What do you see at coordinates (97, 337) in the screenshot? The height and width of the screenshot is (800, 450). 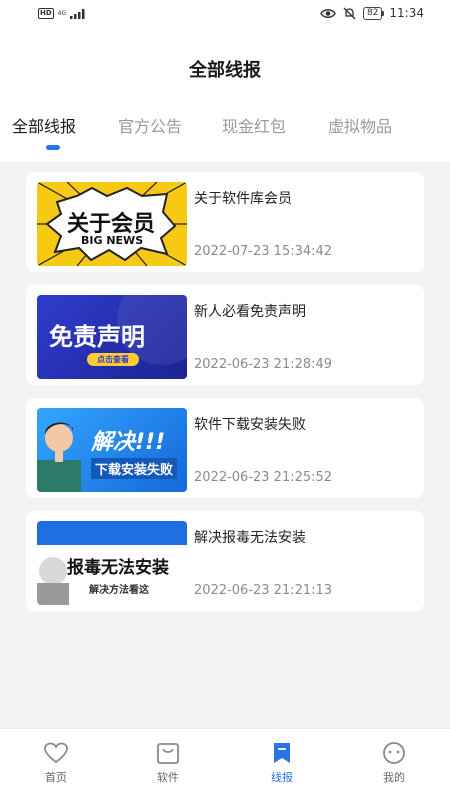 I see `thumb-headline: 免责声明` at bounding box center [97, 337].